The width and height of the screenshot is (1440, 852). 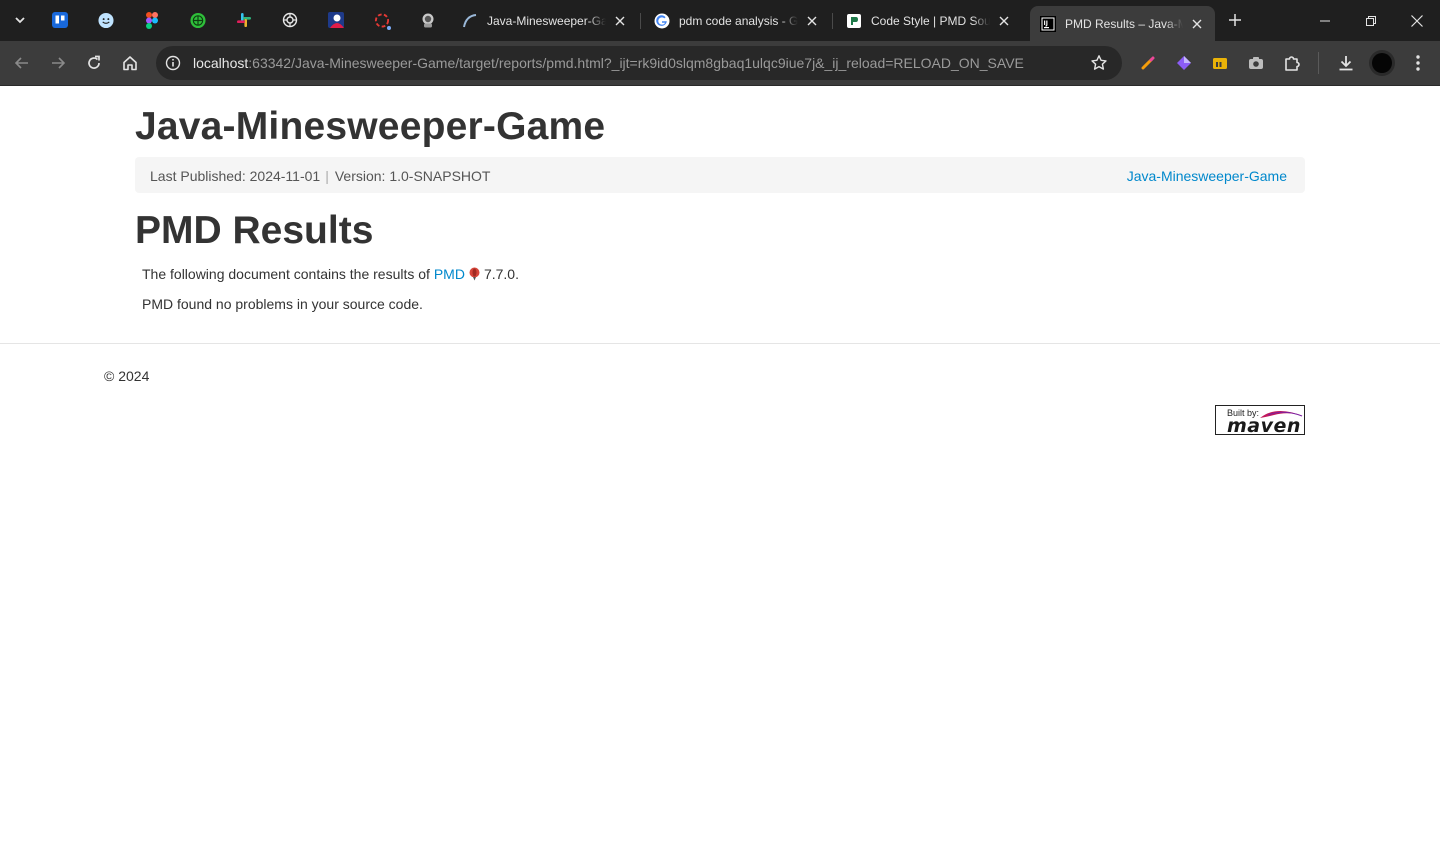 I want to click on pinned-tab-loader, so click(x=382, y=20).